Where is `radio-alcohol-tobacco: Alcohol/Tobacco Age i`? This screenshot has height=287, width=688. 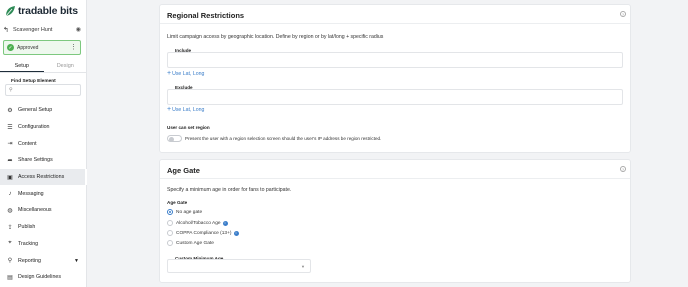
radio-alcohol-tobacco: Alcohol/Tobacco Age i is located at coordinates (197, 223).